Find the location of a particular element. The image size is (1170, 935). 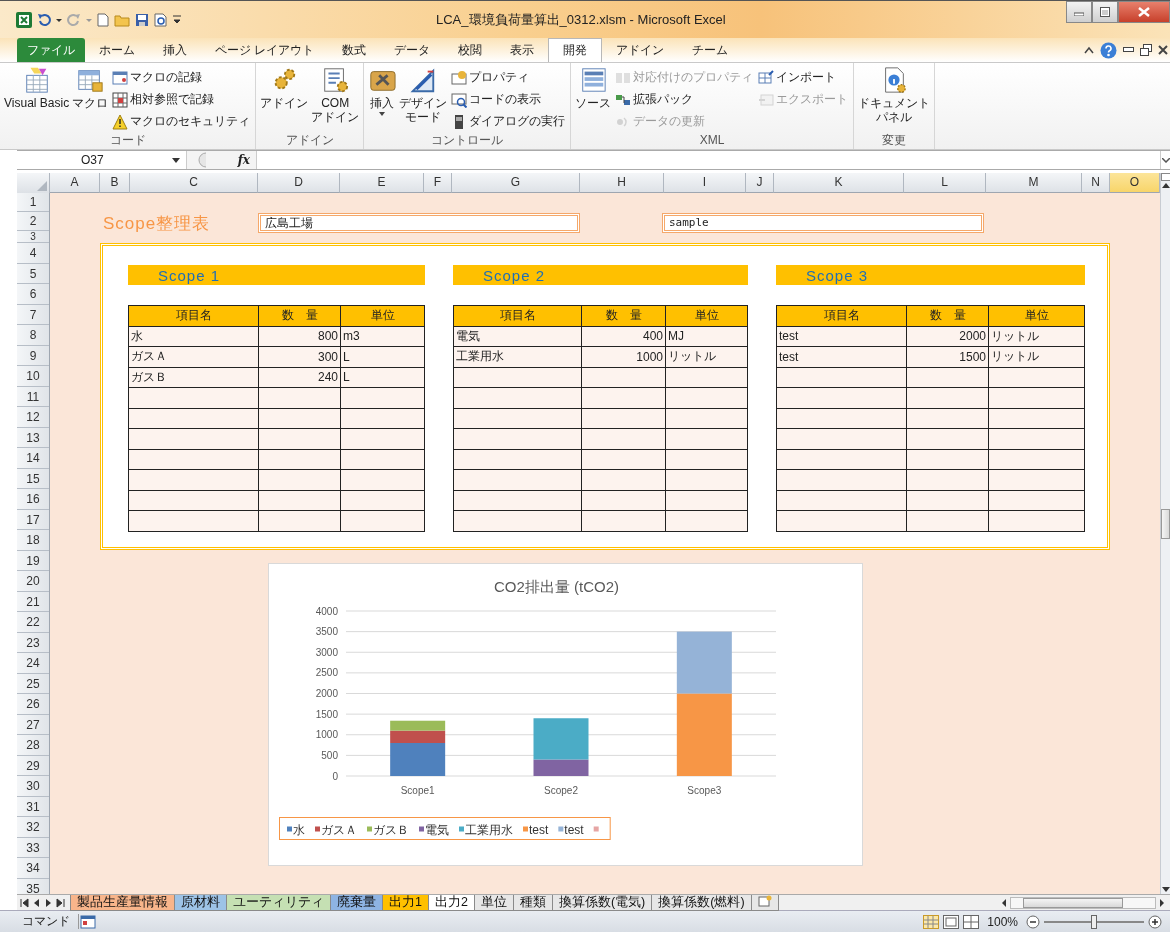

sheet-tab: 換算係数(燃料) is located at coordinates (701, 902).